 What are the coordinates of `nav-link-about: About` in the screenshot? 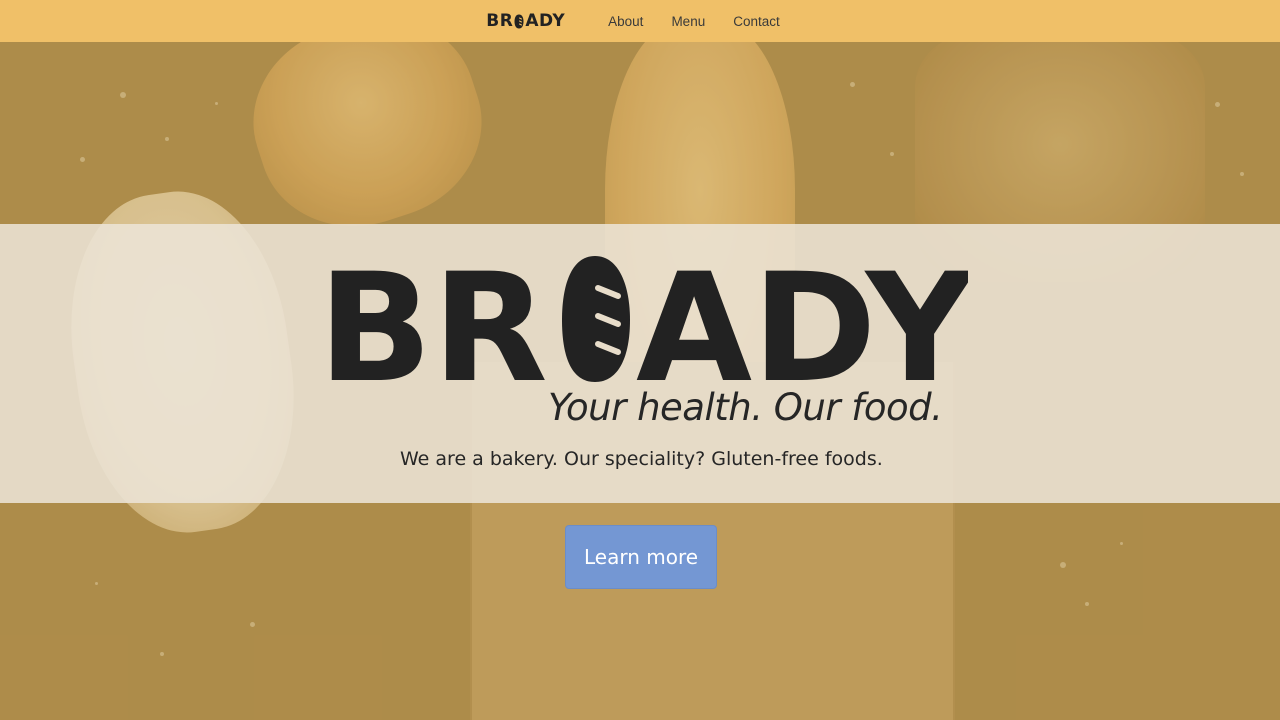 It's located at (625, 21).